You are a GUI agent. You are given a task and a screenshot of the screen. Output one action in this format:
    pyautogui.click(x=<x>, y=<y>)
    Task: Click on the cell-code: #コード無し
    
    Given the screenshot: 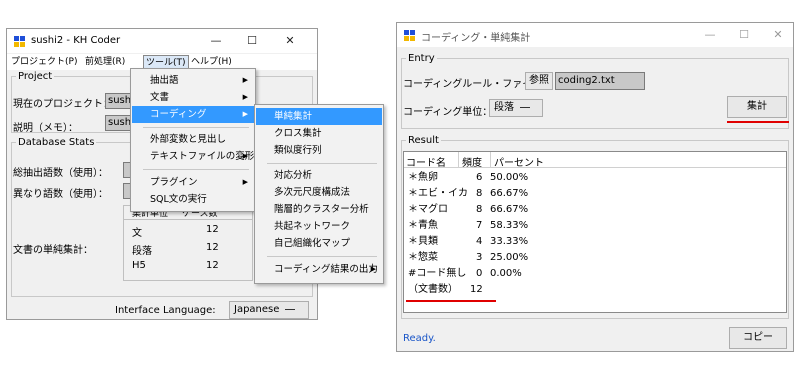 What is the action you would take?
    pyautogui.click(x=437, y=273)
    